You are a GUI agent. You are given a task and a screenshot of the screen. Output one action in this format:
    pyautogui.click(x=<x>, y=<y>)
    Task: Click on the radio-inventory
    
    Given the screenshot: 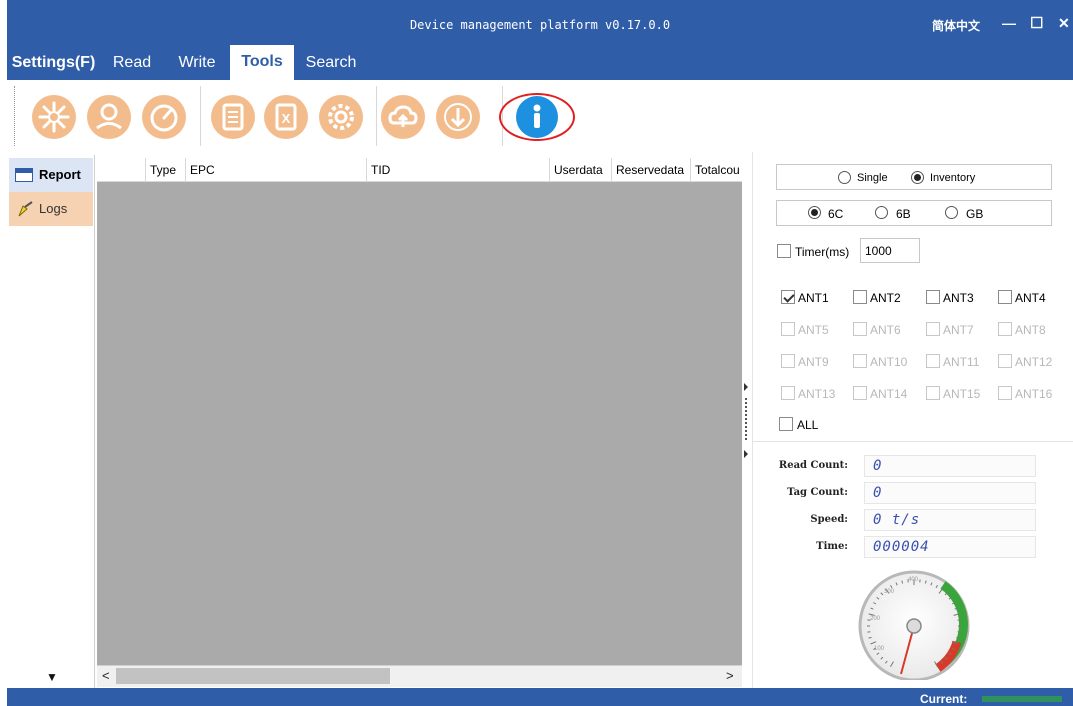 What is the action you would take?
    pyautogui.click(x=917, y=177)
    